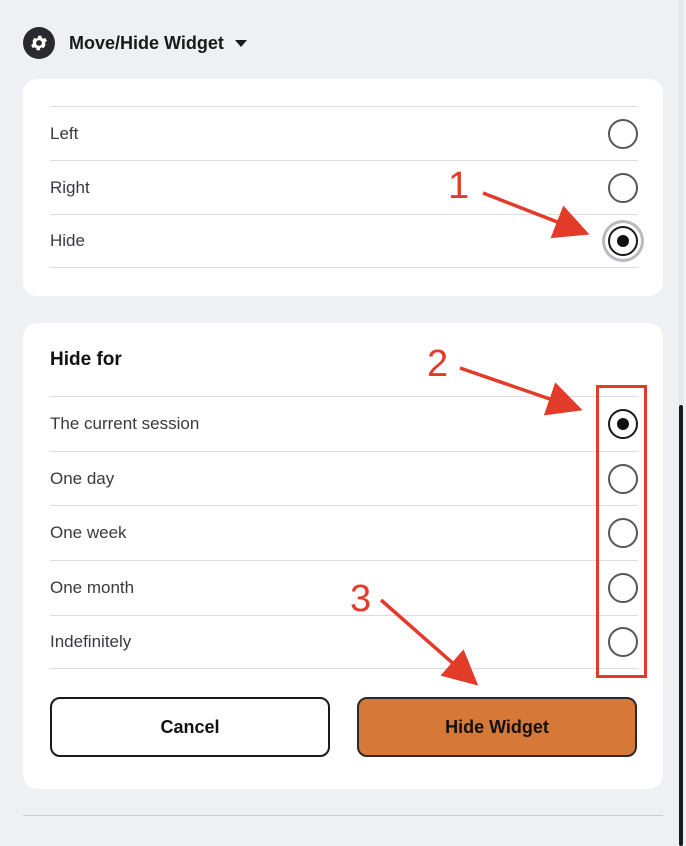 The image size is (686, 846). Describe the element at coordinates (344, 478) in the screenshot. I see `option-one-day: One day` at that location.